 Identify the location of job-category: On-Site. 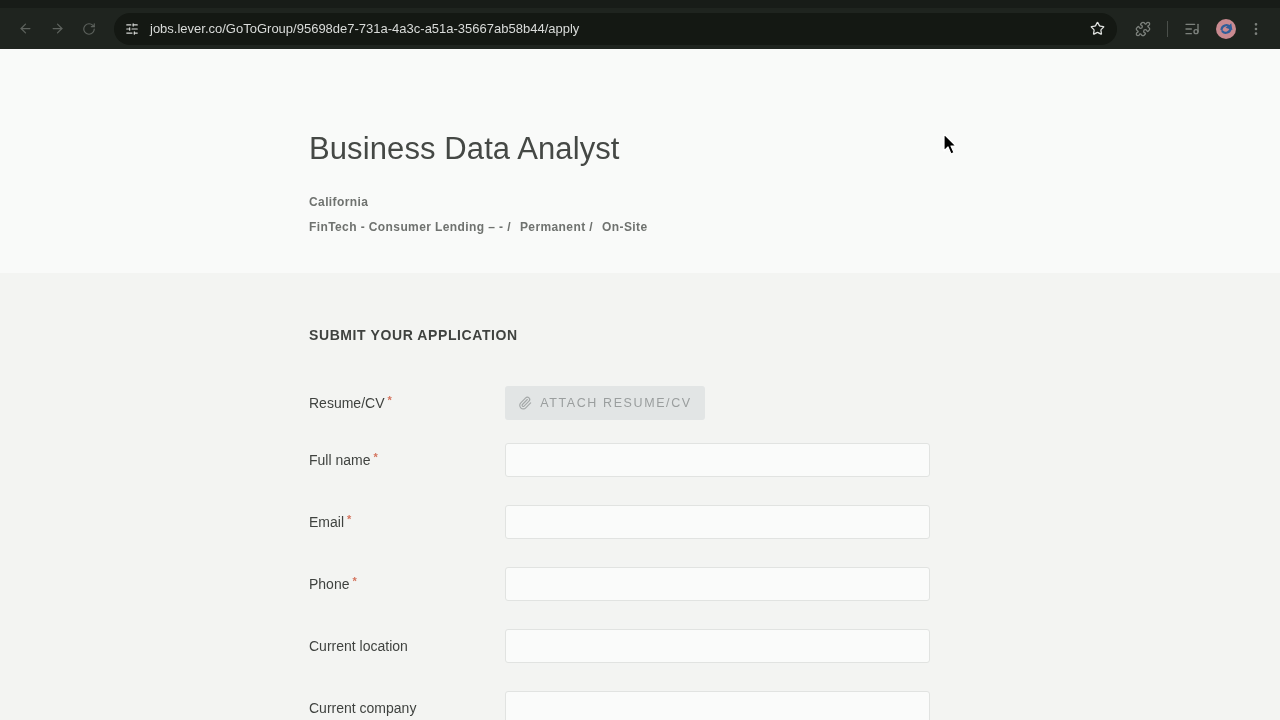
(625, 227).